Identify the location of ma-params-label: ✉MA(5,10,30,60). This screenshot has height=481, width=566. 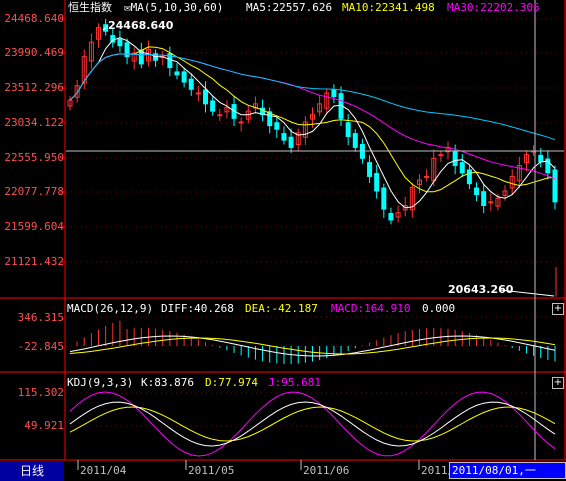
(173, 8).